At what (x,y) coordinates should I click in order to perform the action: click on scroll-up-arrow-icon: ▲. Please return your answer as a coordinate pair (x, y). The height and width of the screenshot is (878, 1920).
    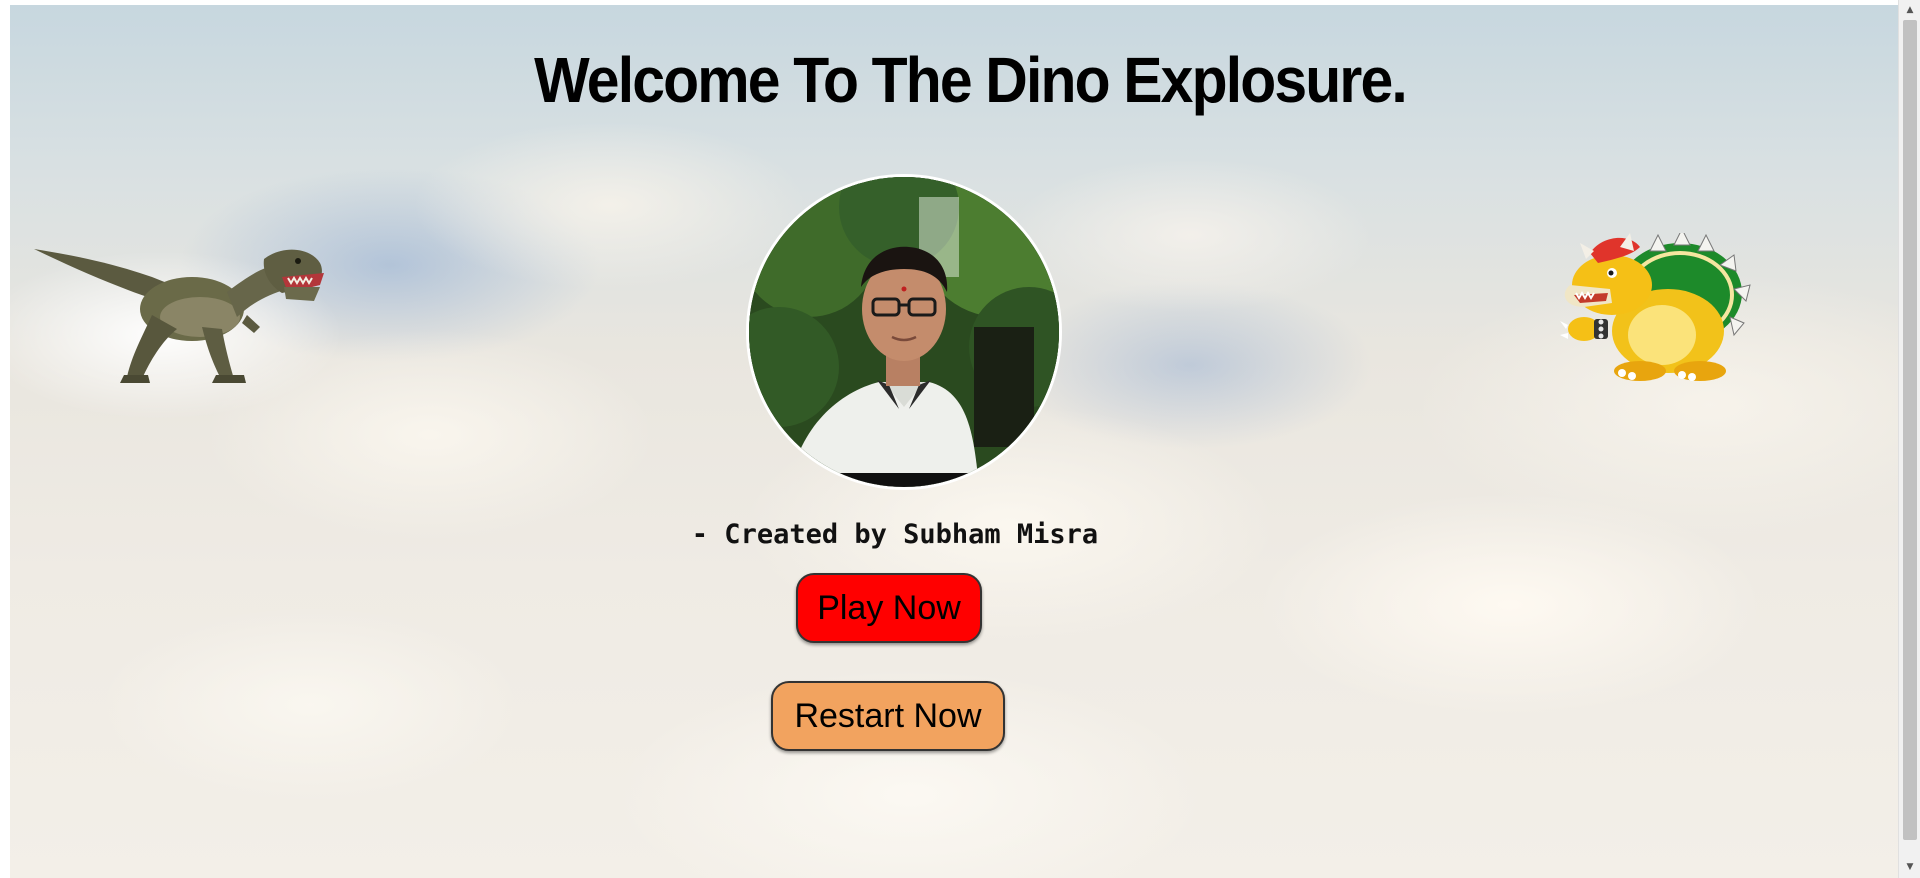
    Looking at the image, I should click on (1909, 10).